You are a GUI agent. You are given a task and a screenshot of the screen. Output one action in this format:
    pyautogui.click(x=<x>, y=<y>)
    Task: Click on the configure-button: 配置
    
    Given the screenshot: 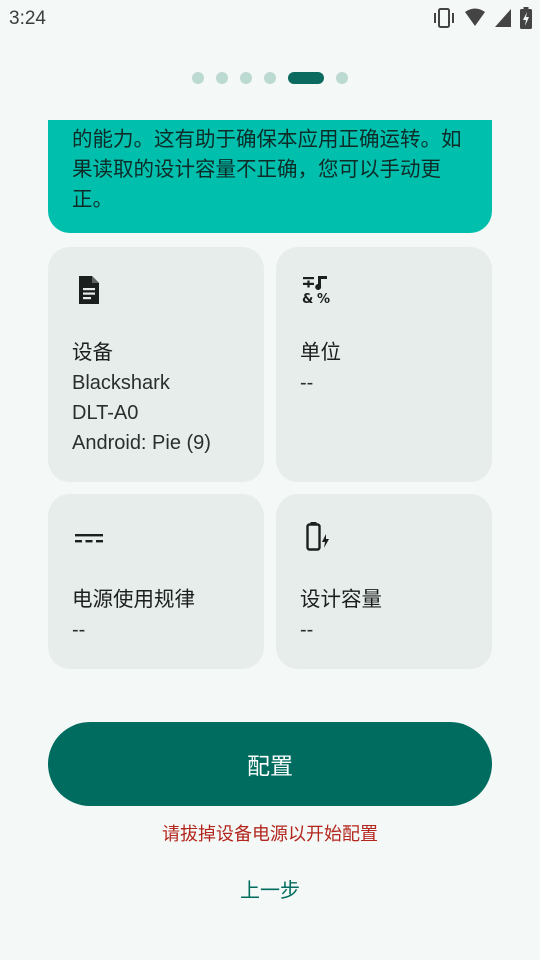 What is the action you would take?
    pyautogui.click(x=270, y=764)
    